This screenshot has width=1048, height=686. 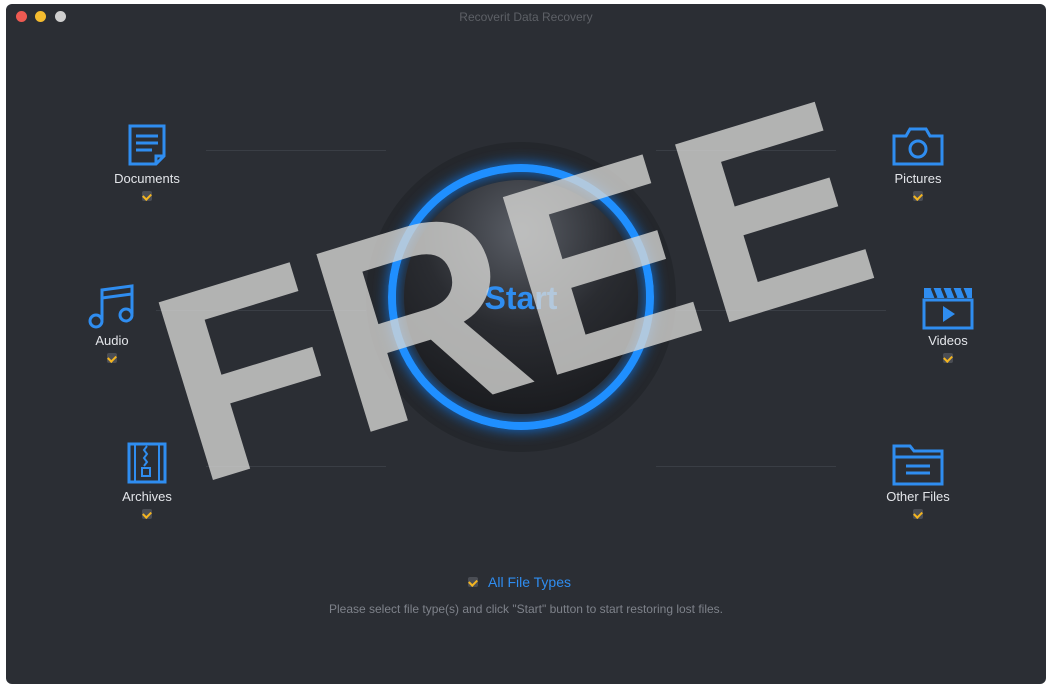 I want to click on window-title: Recoverit Data Recovery, so click(x=526, y=17).